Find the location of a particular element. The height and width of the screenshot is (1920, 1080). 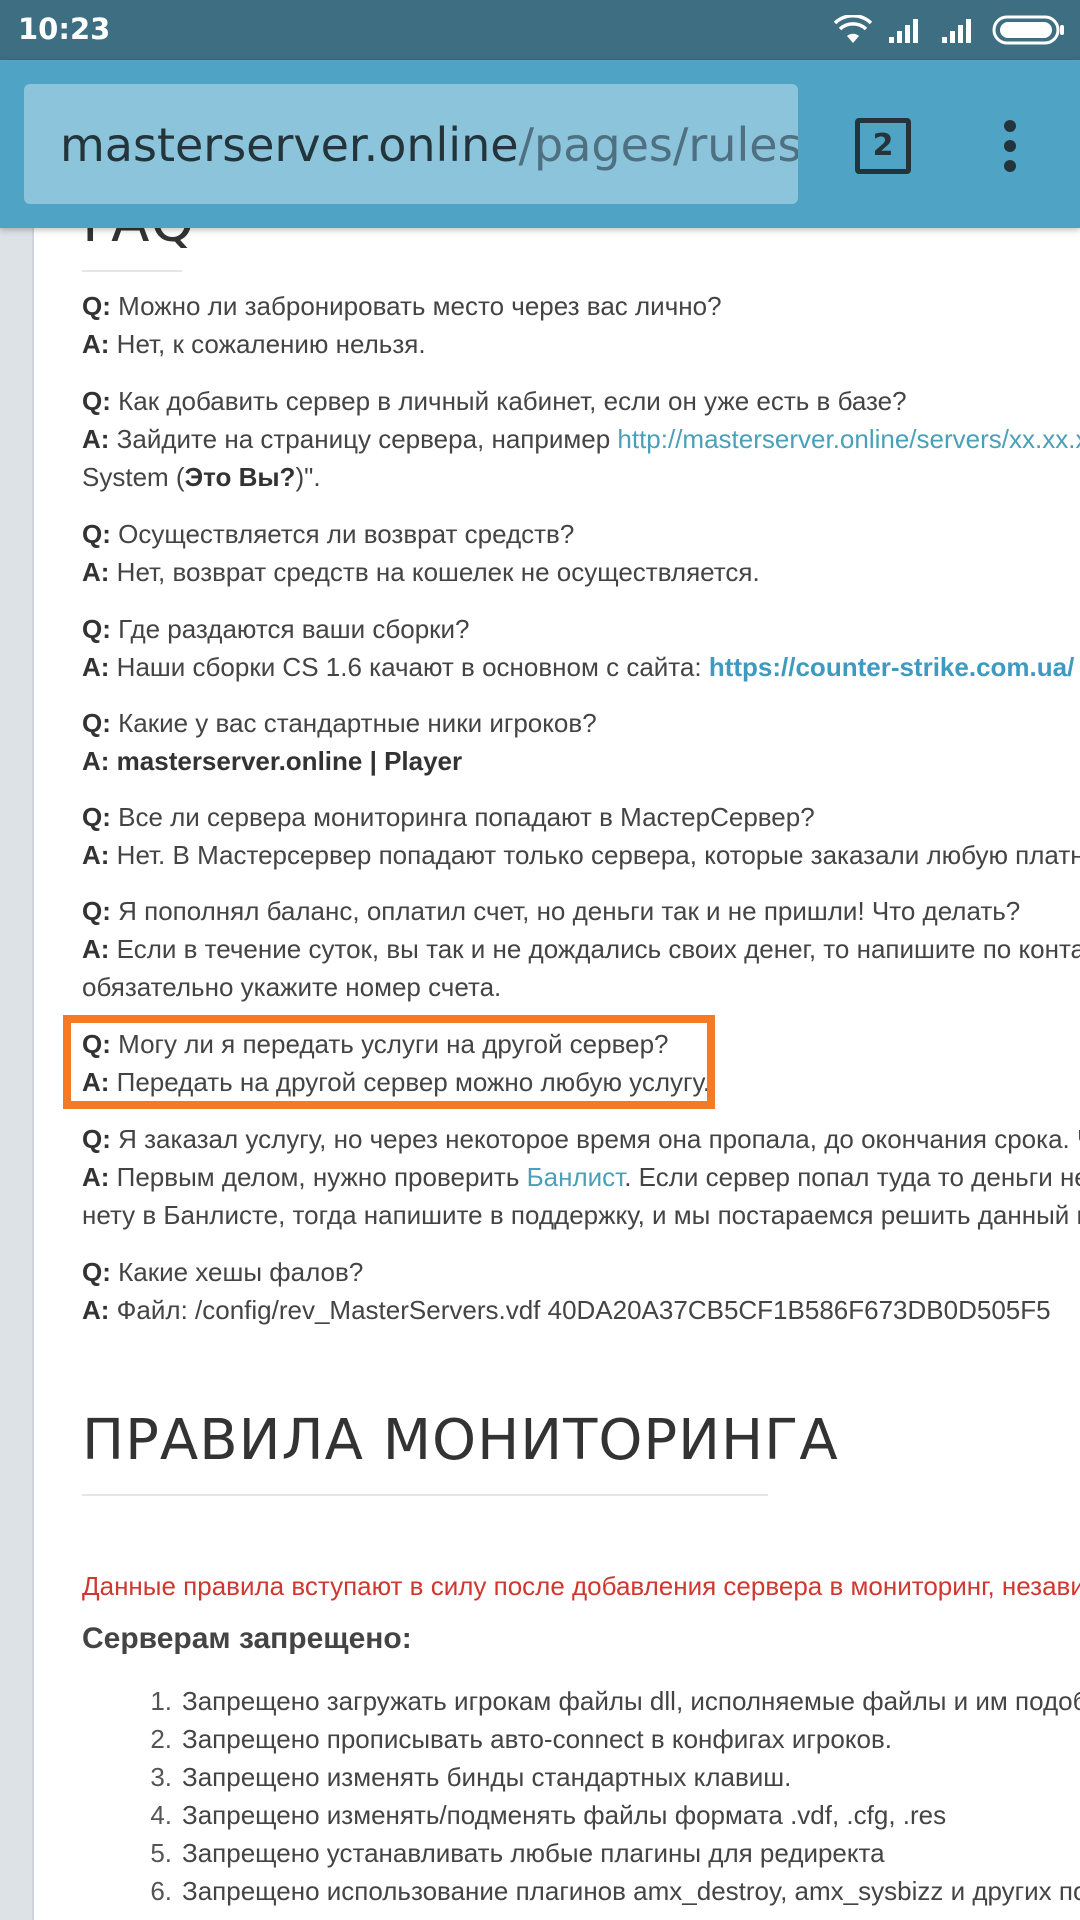

rule-number: 6. is located at coordinates (161, 1891).